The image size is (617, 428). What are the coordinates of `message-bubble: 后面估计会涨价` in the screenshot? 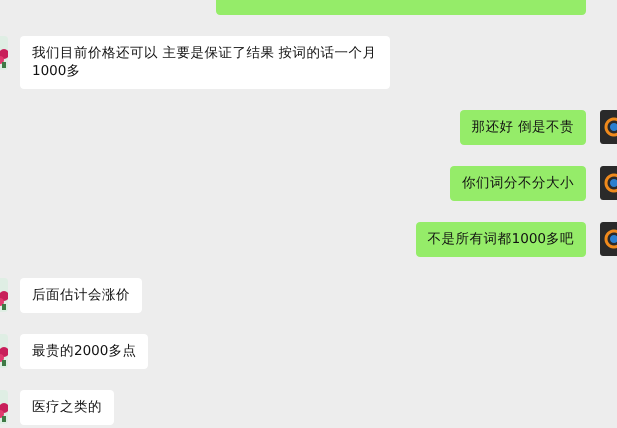 It's located at (81, 295).